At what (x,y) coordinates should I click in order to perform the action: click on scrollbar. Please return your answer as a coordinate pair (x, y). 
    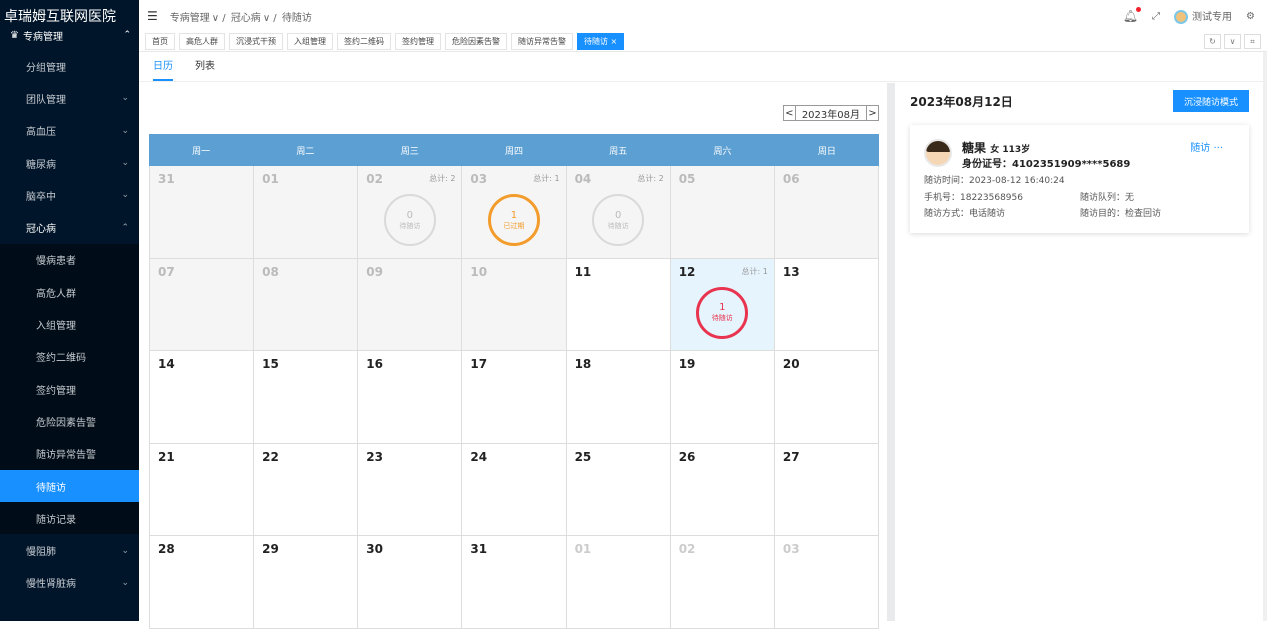
    Looking at the image, I should click on (1265, 336).